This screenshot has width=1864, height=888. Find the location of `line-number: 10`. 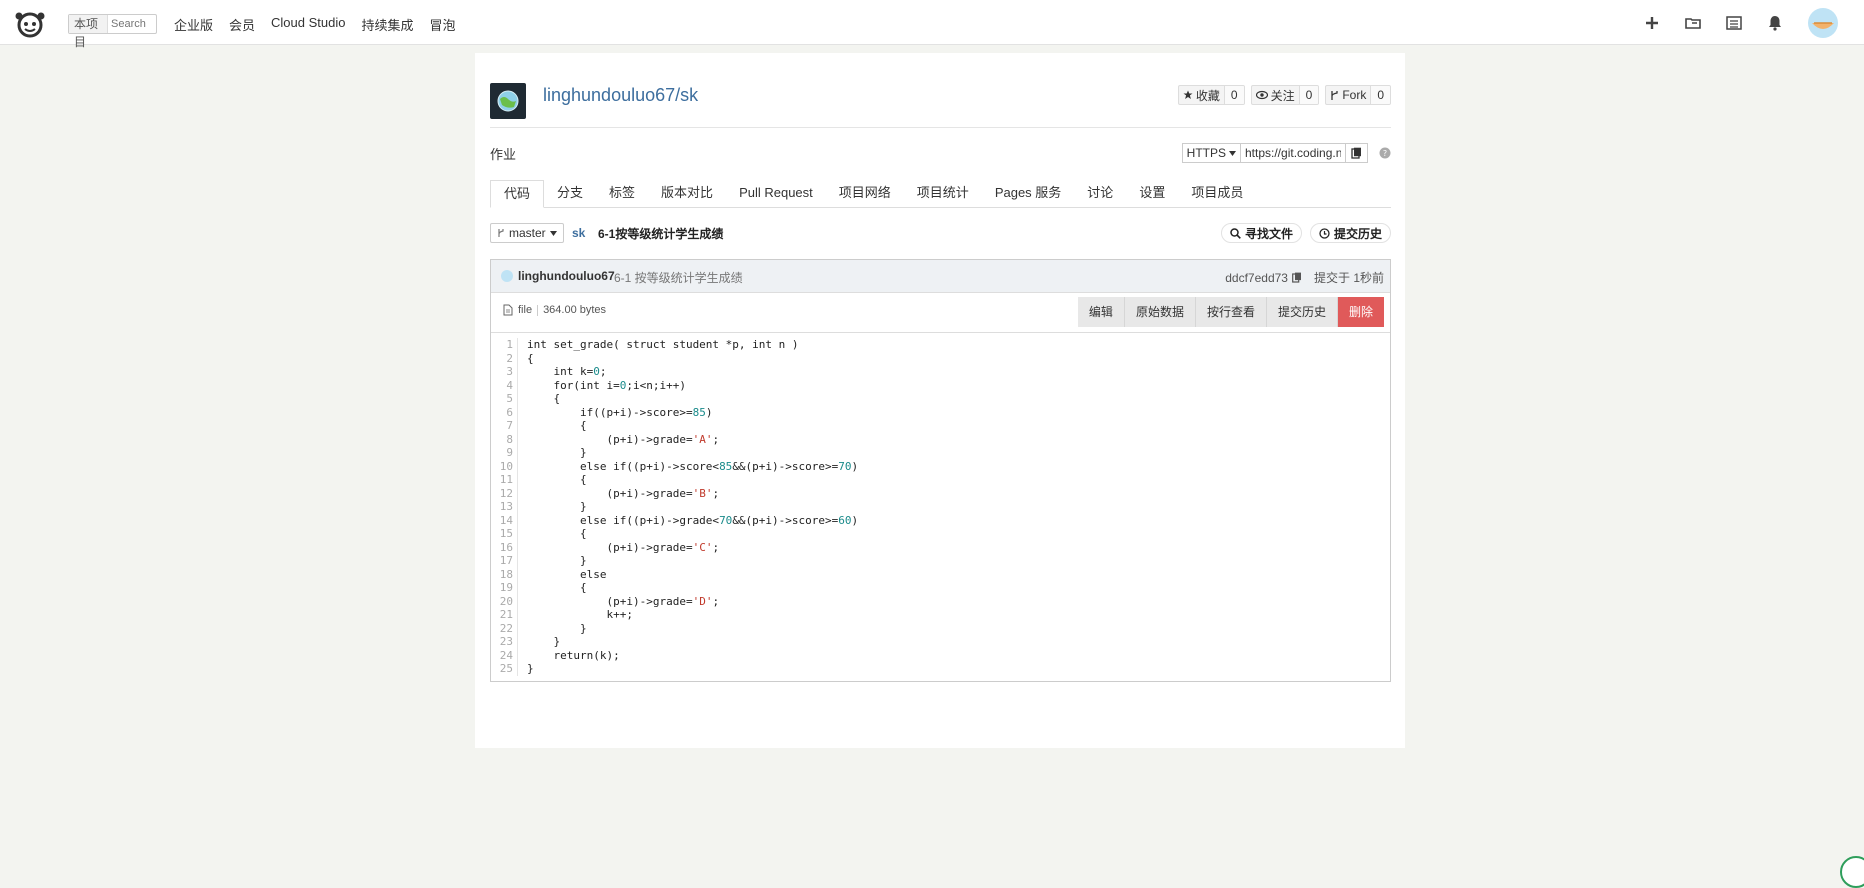

line-number: 10 is located at coordinates (506, 466).